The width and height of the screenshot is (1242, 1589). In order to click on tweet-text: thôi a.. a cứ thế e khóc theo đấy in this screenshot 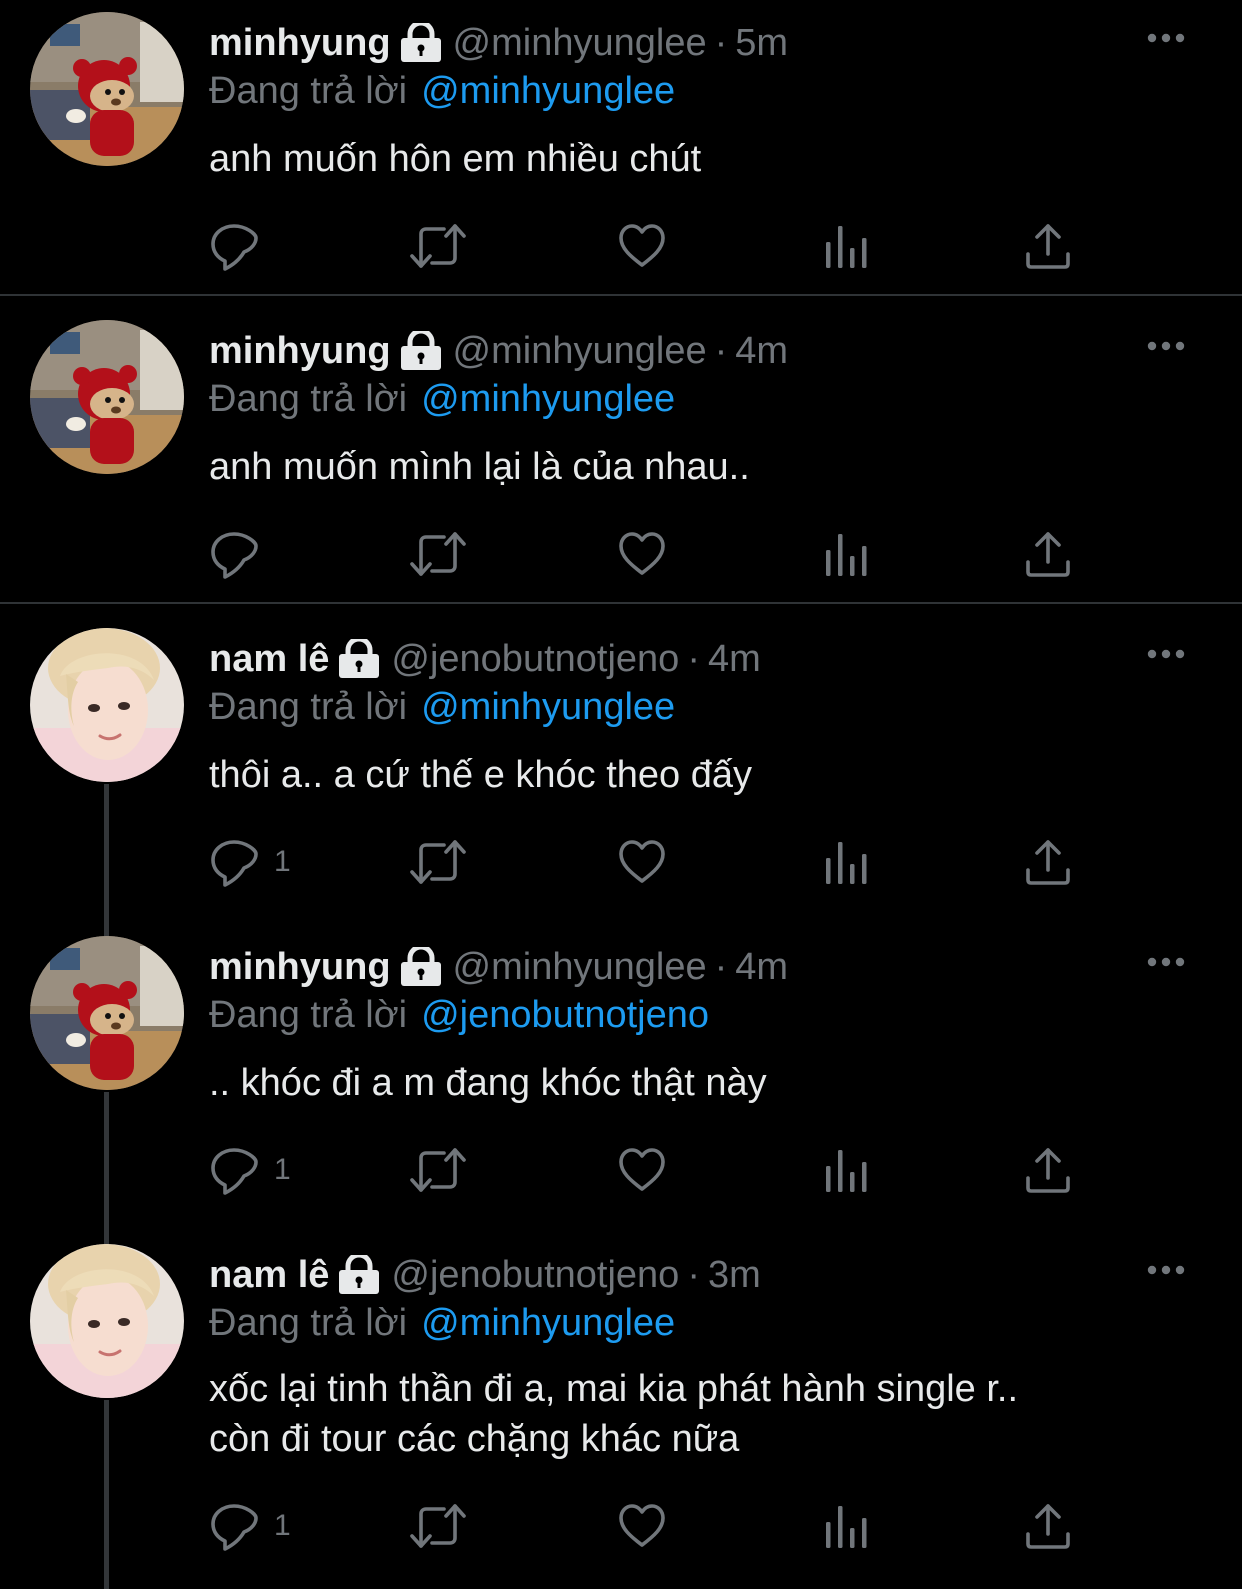, I will do `click(481, 775)`.